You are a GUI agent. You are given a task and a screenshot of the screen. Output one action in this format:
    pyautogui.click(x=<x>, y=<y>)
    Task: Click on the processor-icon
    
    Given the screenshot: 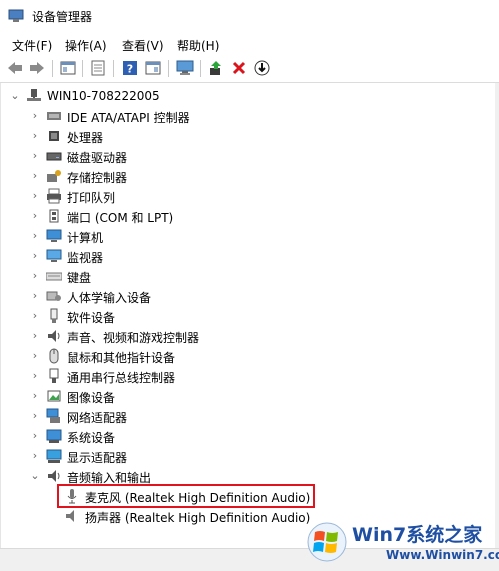 What is the action you would take?
    pyautogui.click(x=54, y=136)
    